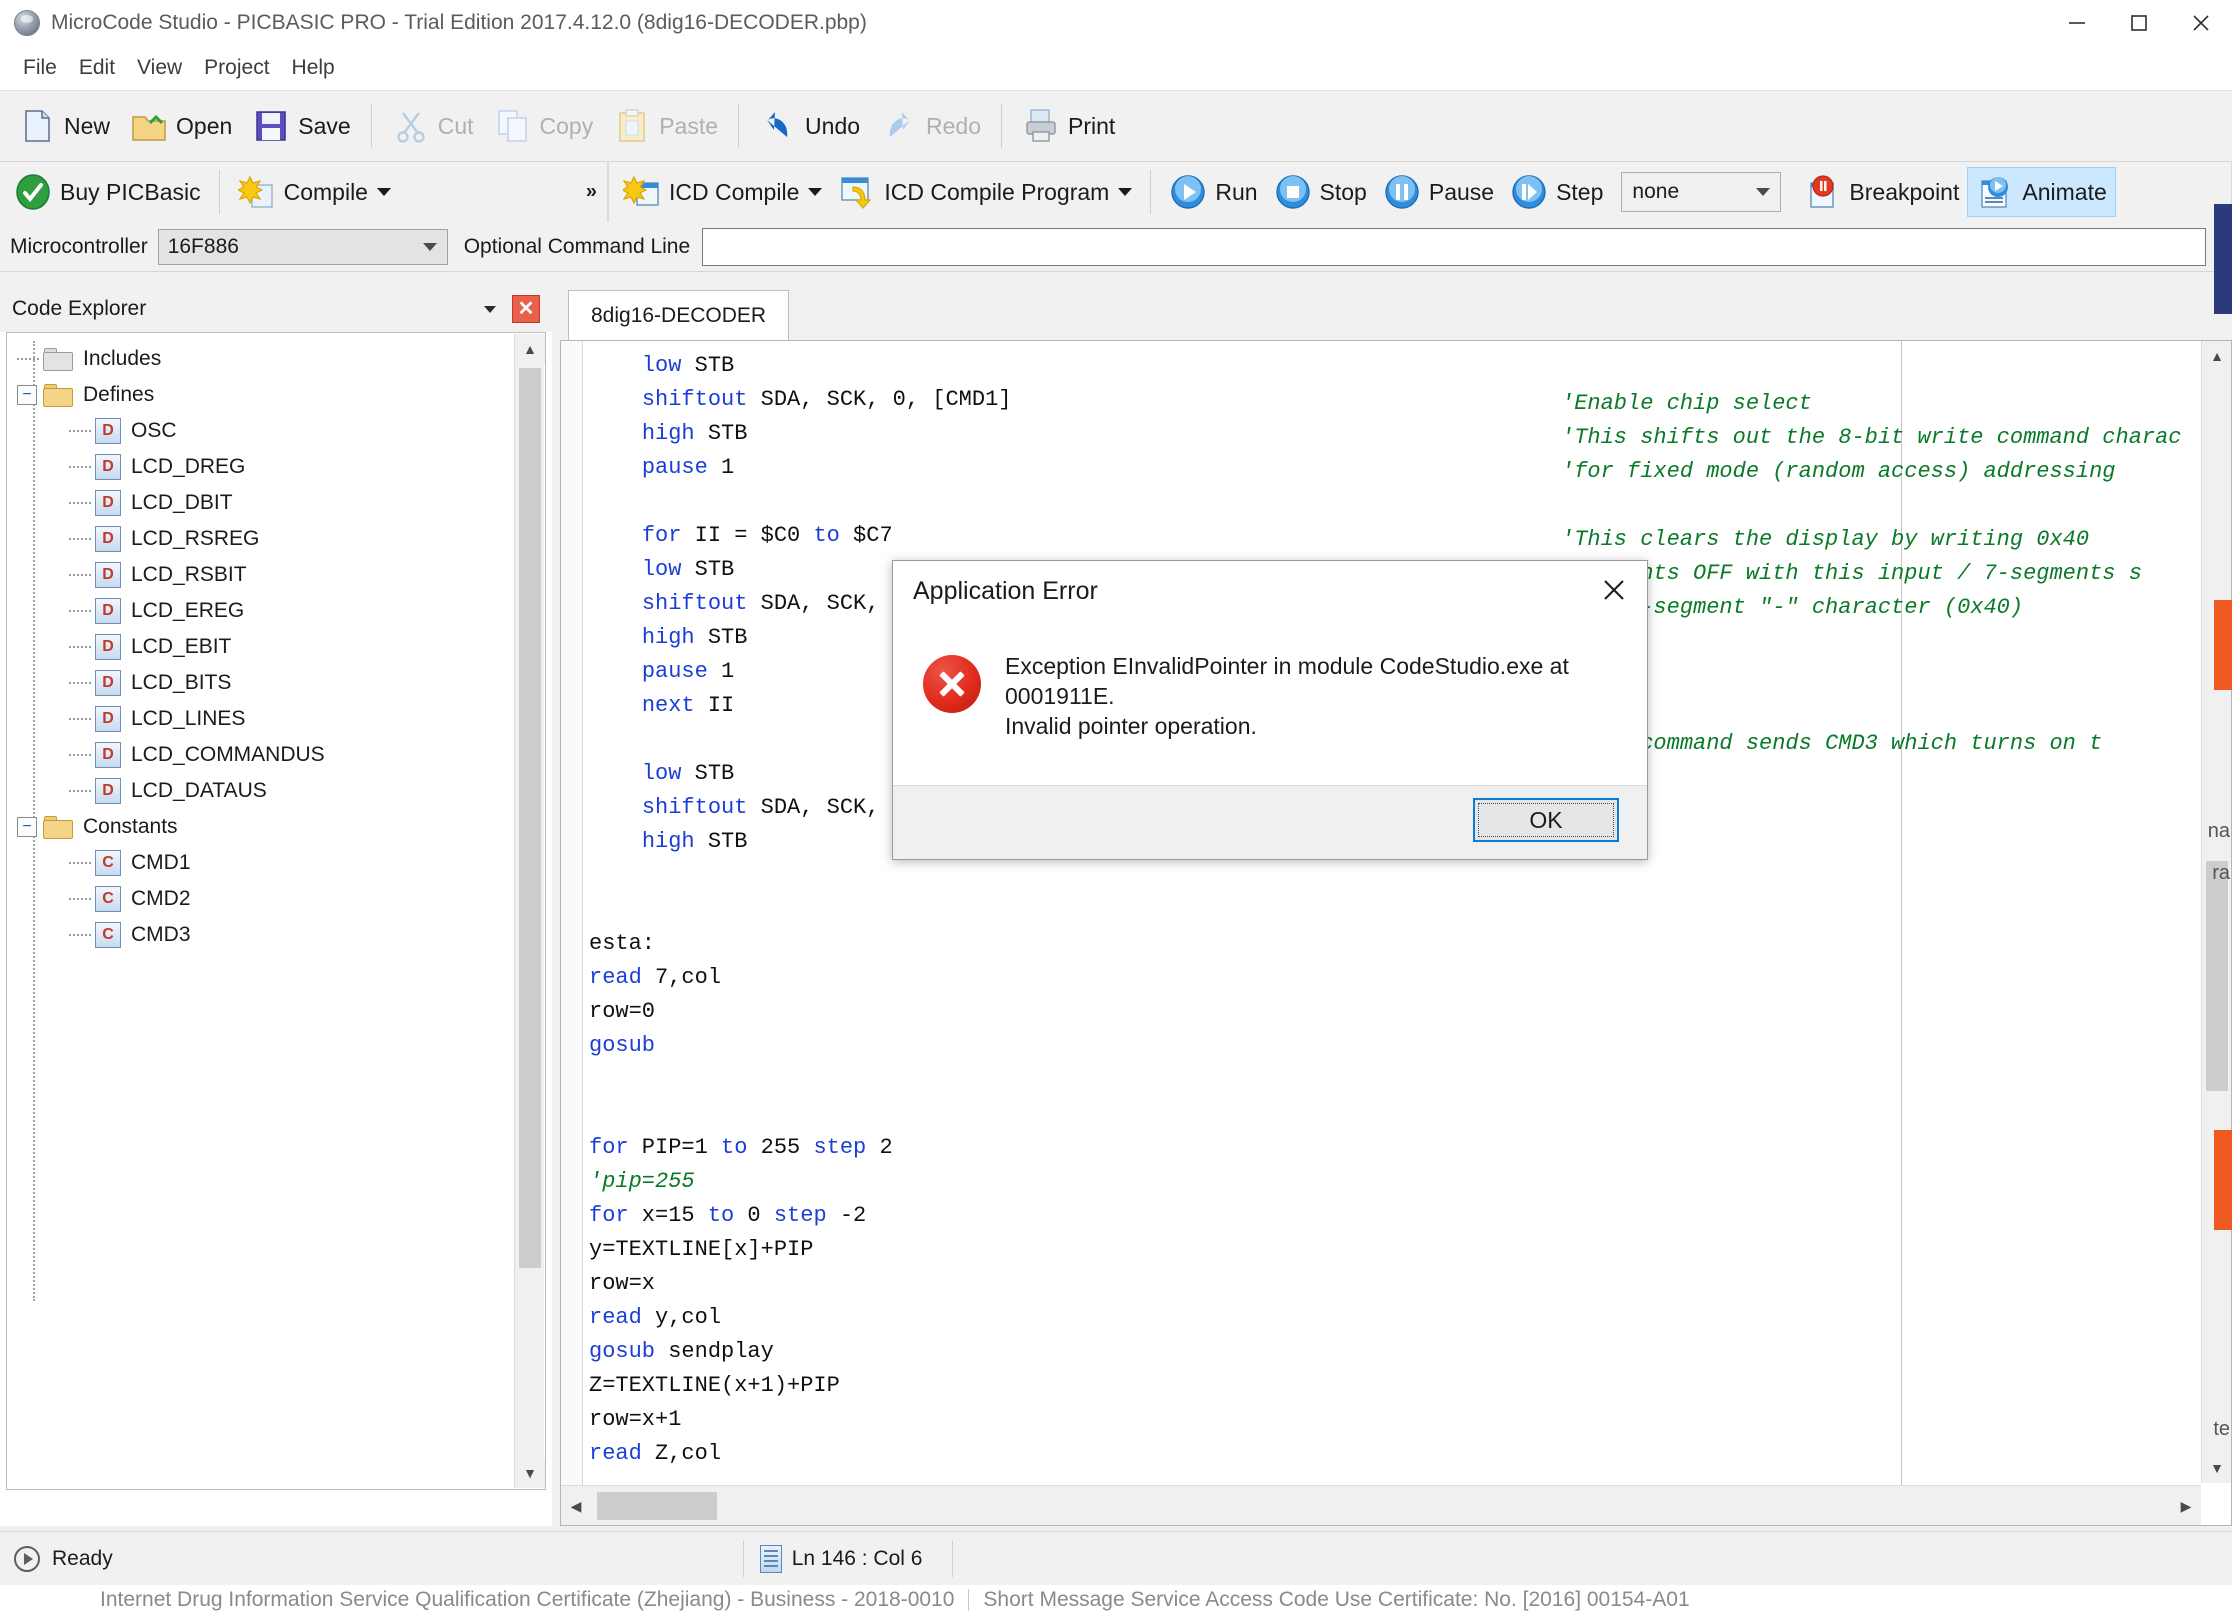 This screenshot has width=2232, height=1615. Describe the element at coordinates (665, 126) in the screenshot. I see `paste-button: Paste` at that location.